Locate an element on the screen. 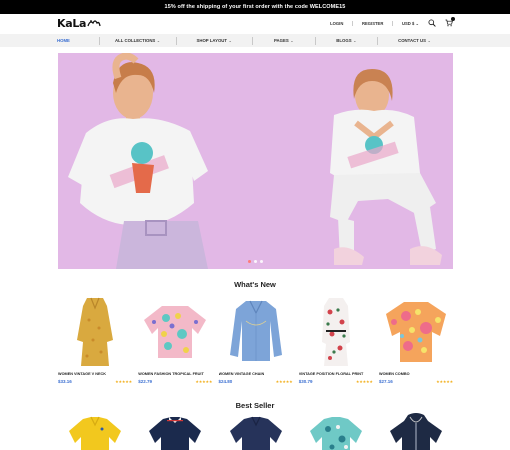 The width and height of the screenshot is (510, 450). nav-item-all-collections: ALL COLLECTIONS ⌄ is located at coordinates (138, 40).